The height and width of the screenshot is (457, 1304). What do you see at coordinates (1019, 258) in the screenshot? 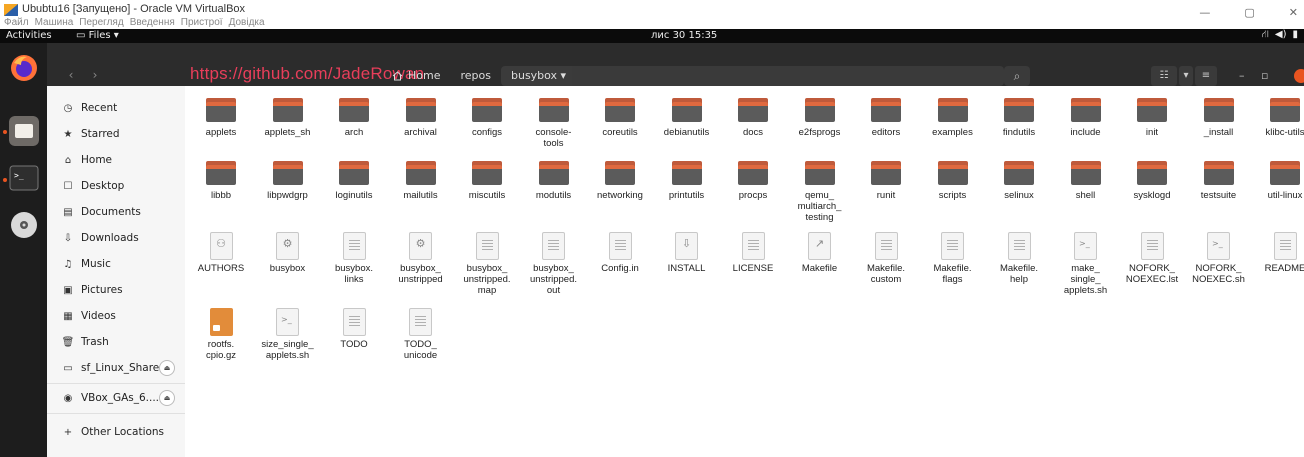
I see `file-item: Makefile. help` at bounding box center [1019, 258].